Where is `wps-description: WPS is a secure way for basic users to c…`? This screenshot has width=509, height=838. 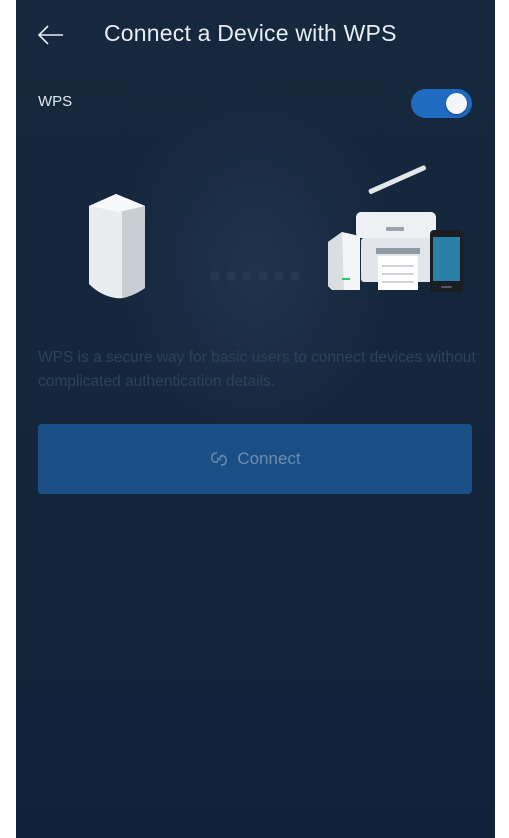 wps-description: WPS is a secure way for basic users to c… is located at coordinates (257, 369).